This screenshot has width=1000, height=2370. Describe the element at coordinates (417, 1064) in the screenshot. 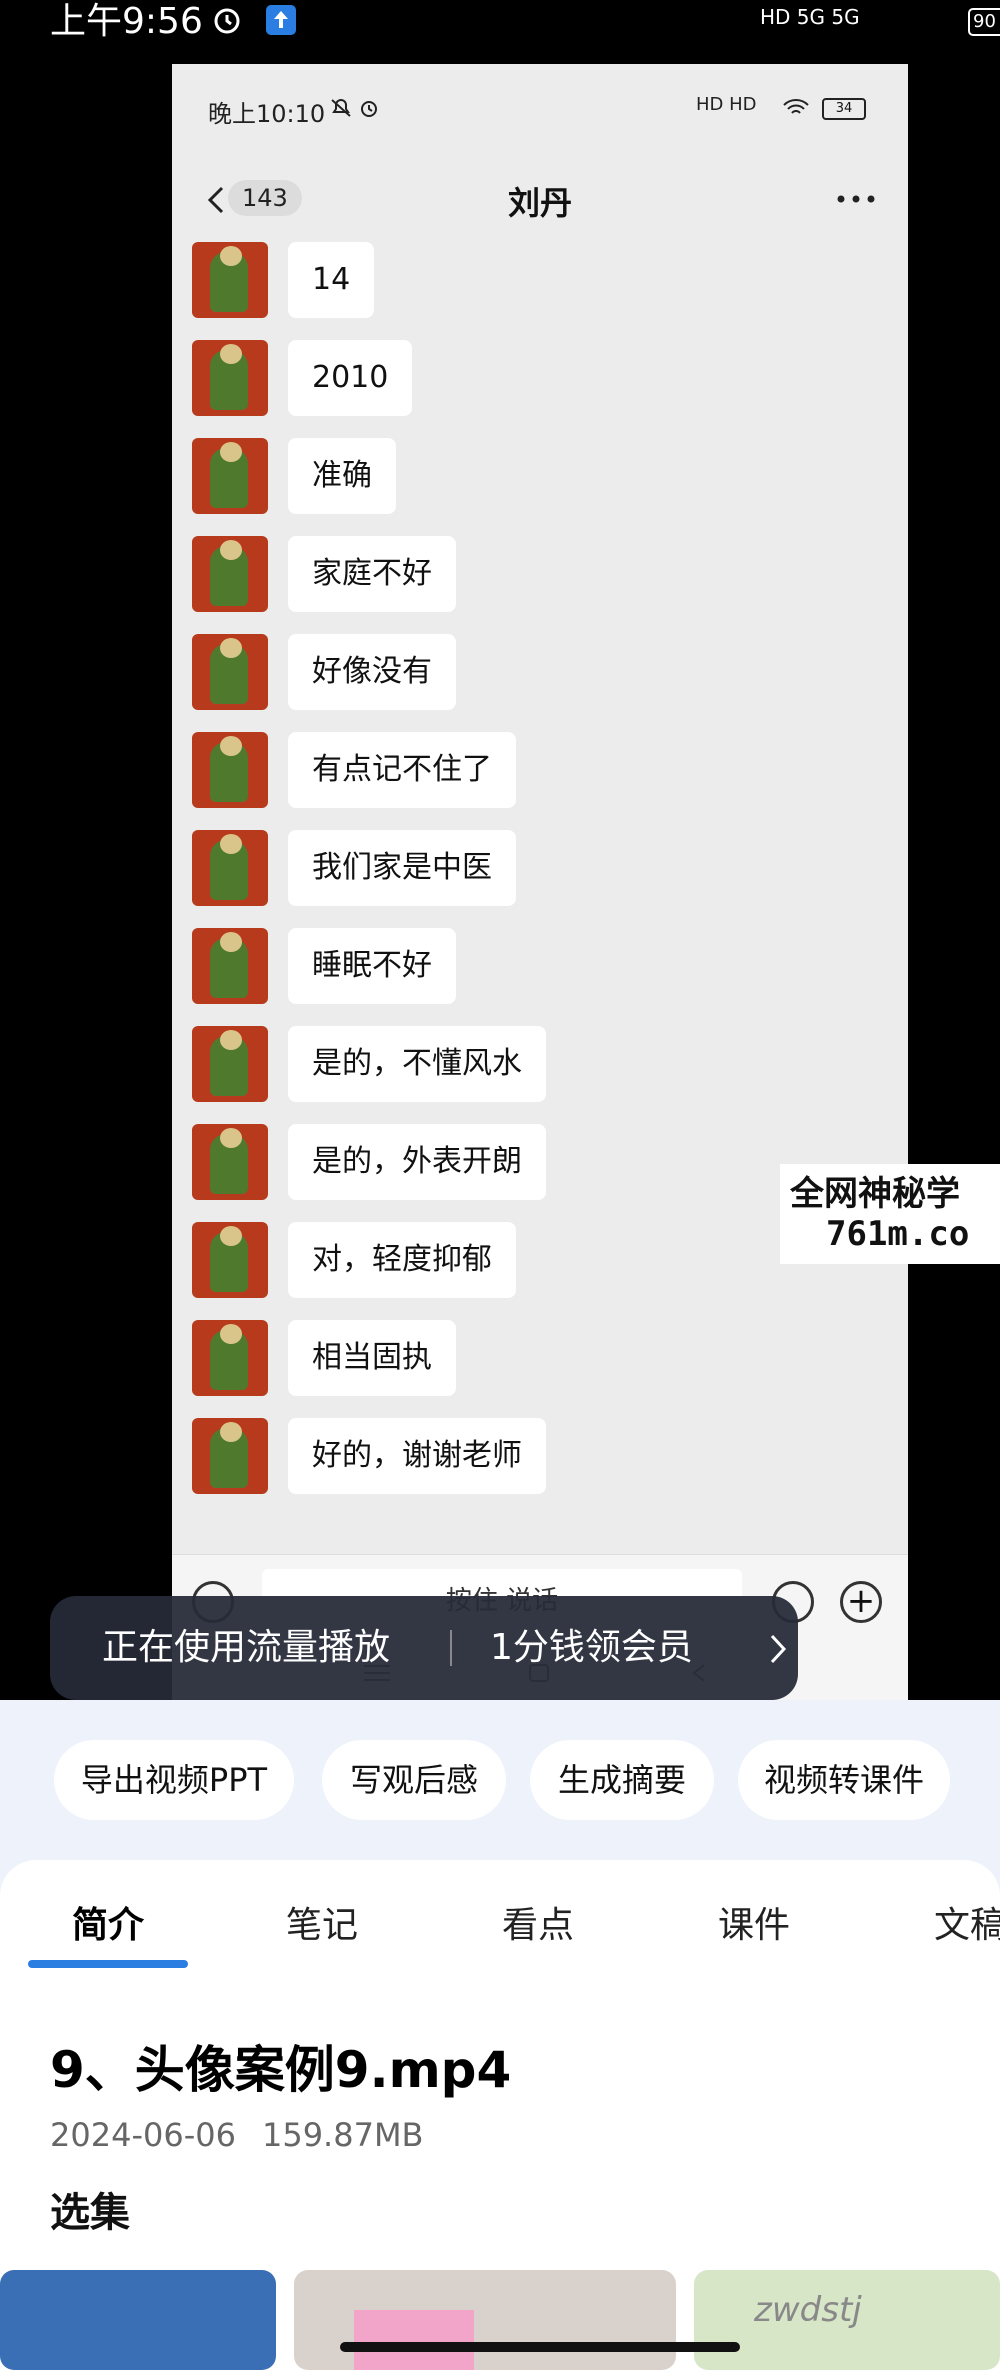

I see `message-bubble: 是的，不懂风水` at that location.